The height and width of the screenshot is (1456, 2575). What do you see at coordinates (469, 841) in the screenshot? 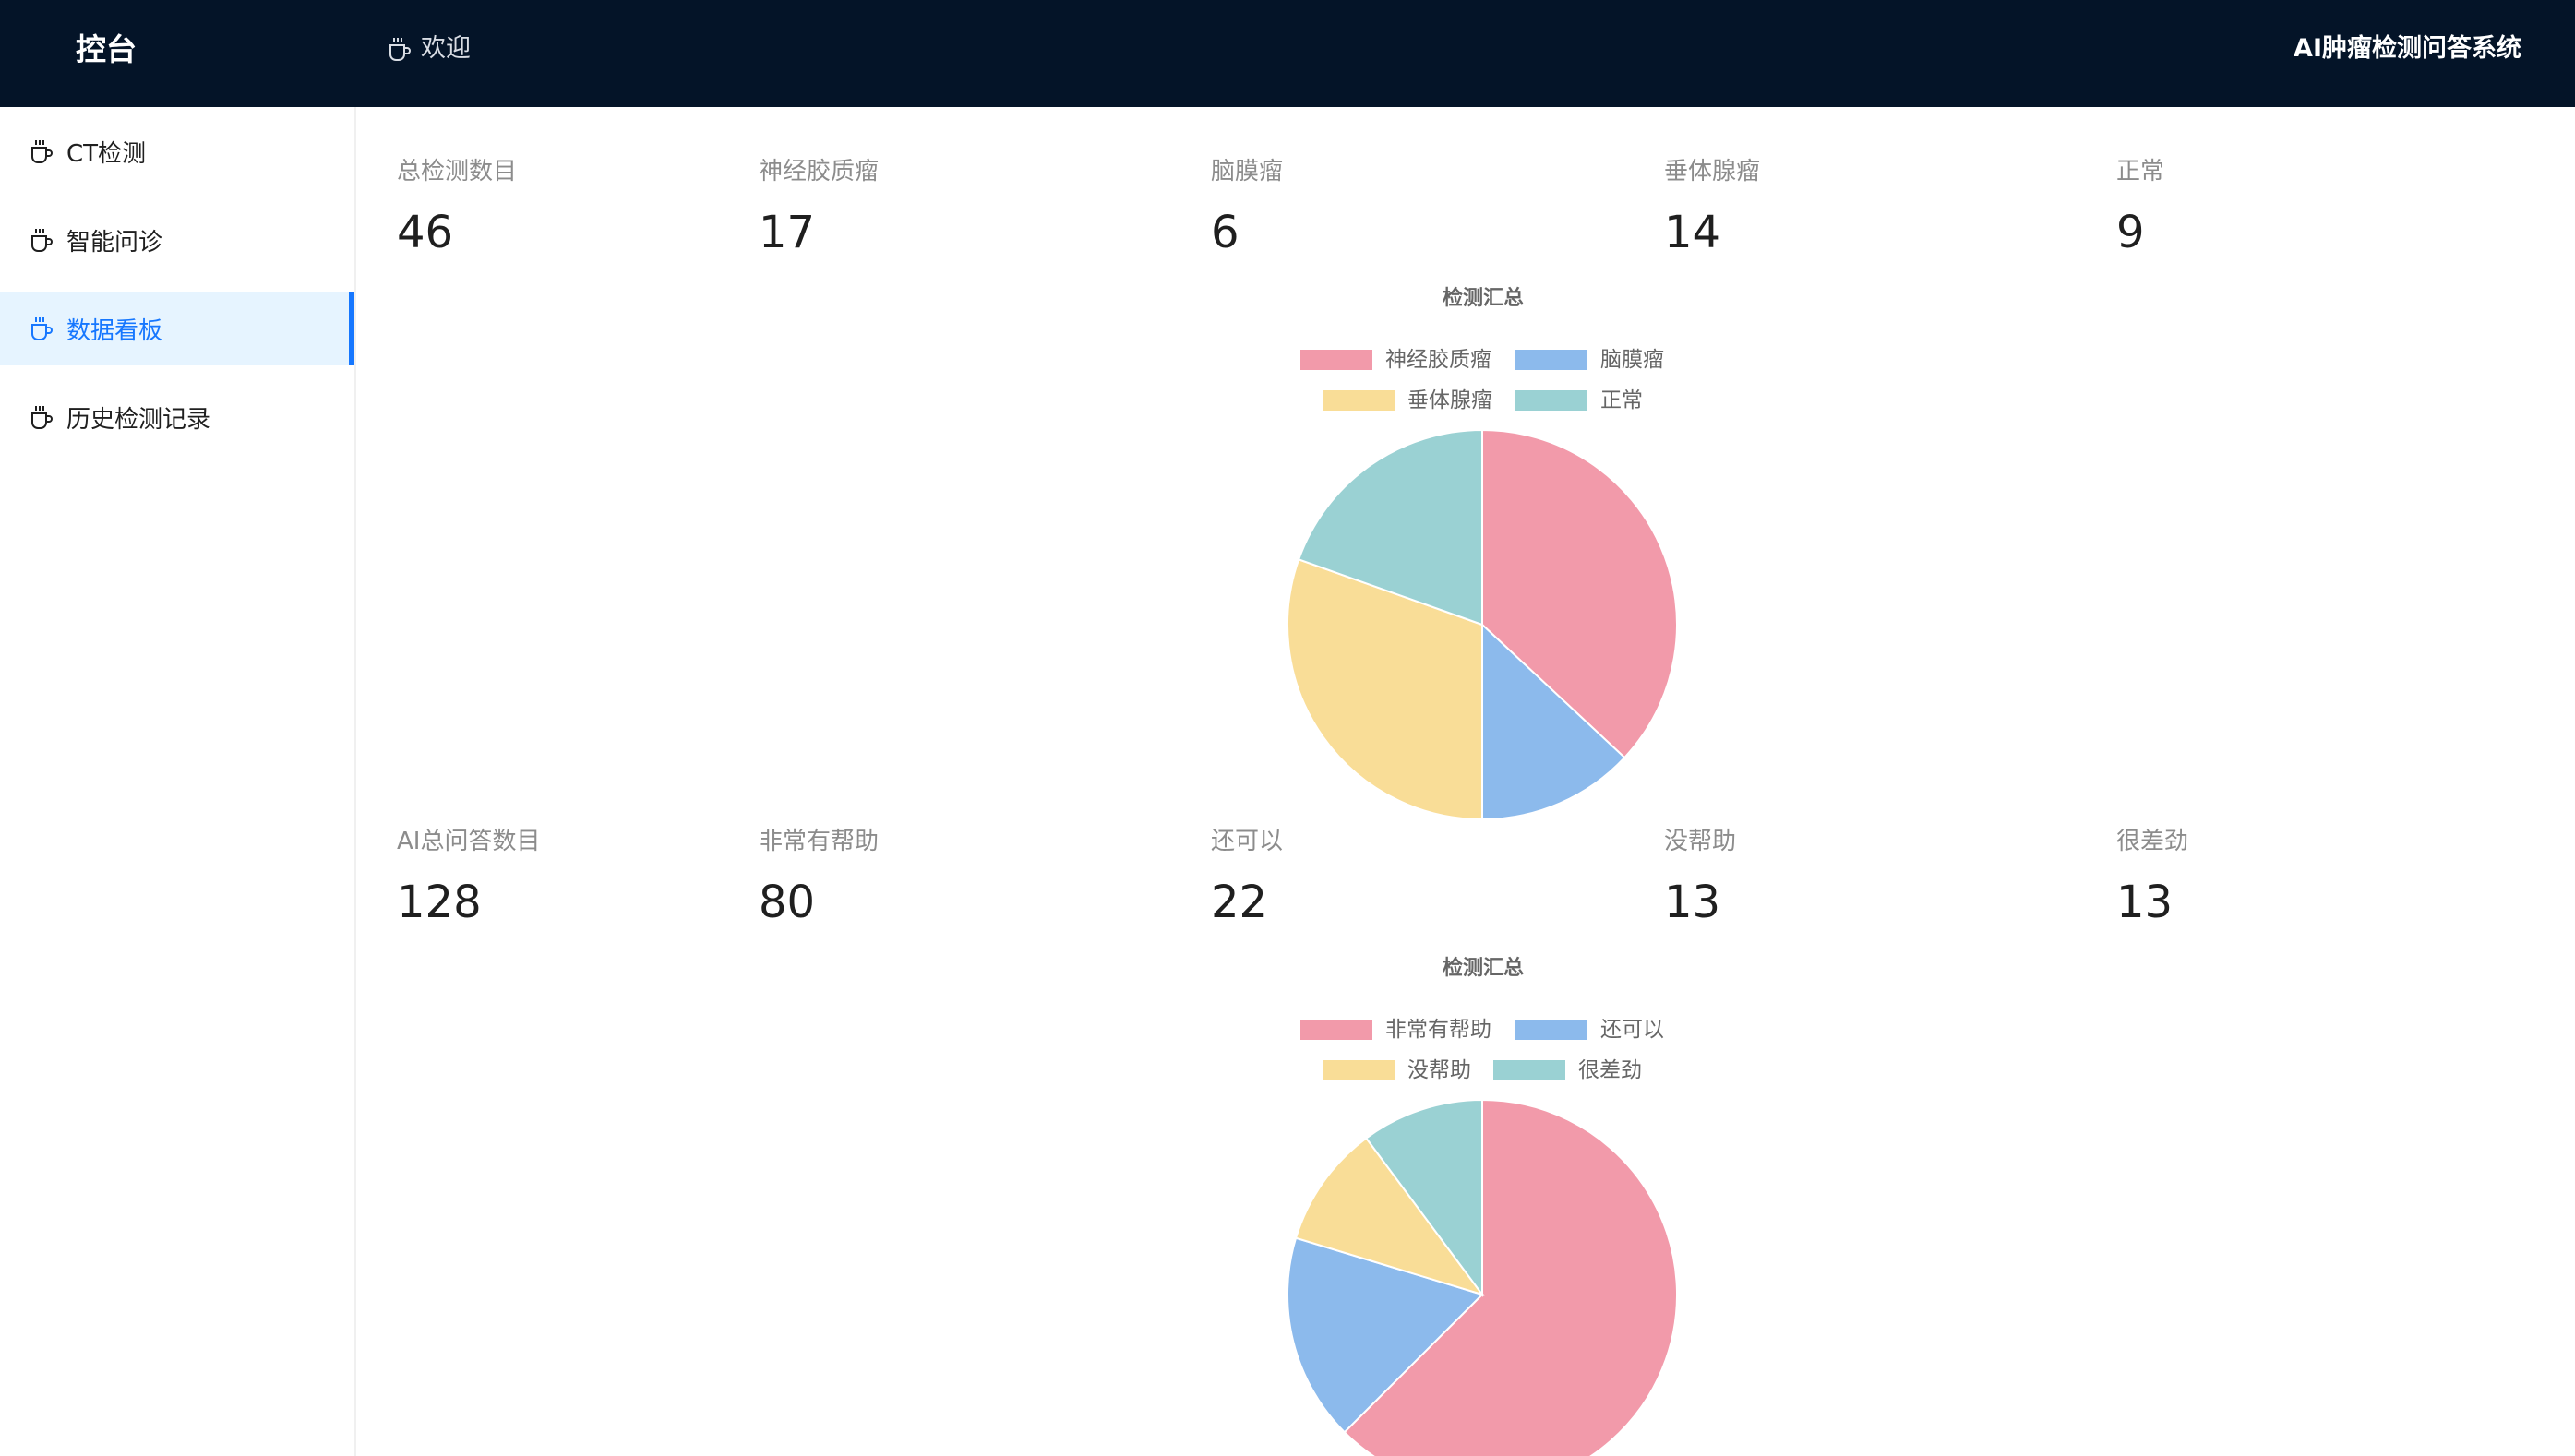
I see `stat-label-total-qa: AI总问答数目` at bounding box center [469, 841].